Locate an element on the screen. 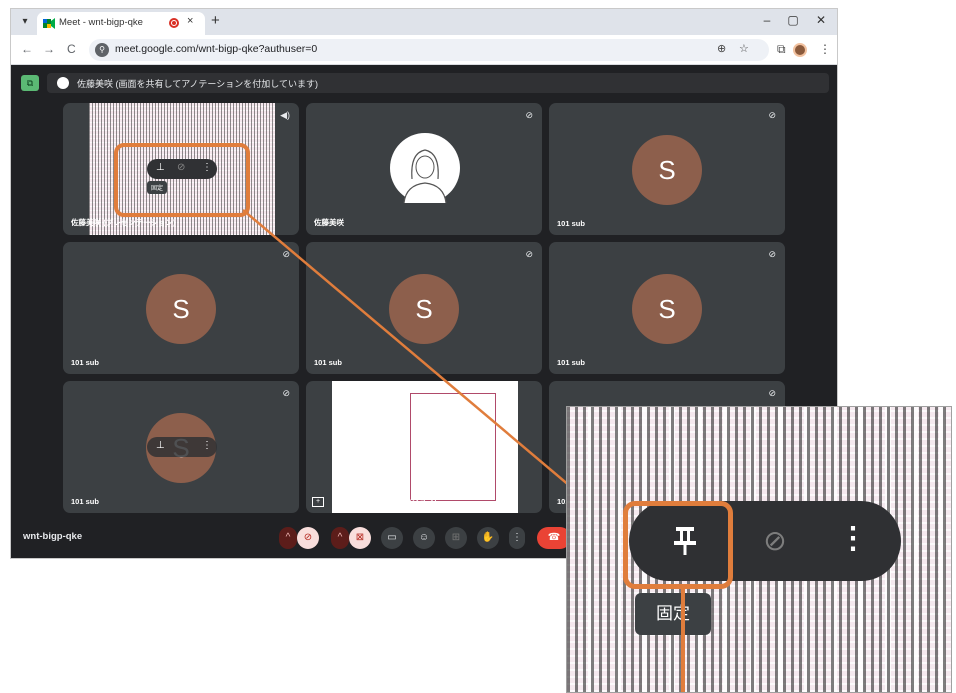  participant-photo is located at coordinates (425, 168).